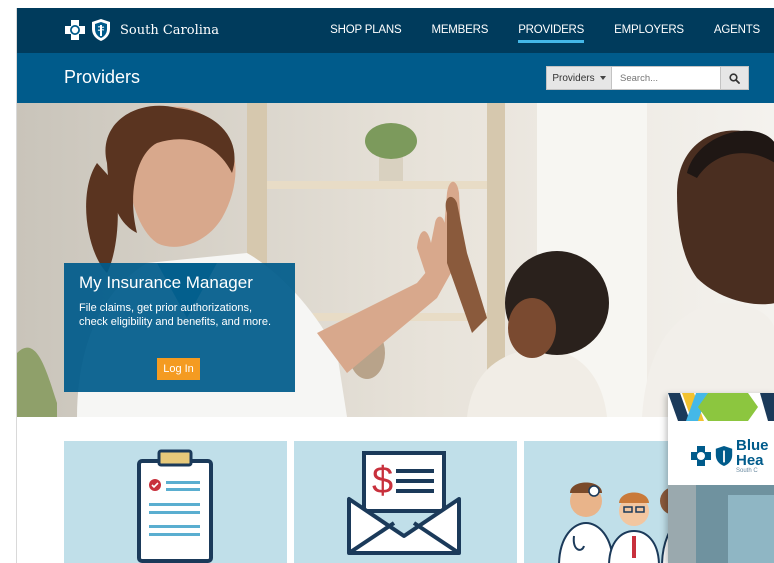 The width and height of the screenshot is (774, 563). What do you see at coordinates (551, 30) in the screenshot?
I see `nav-providers: PROVIDERS` at bounding box center [551, 30].